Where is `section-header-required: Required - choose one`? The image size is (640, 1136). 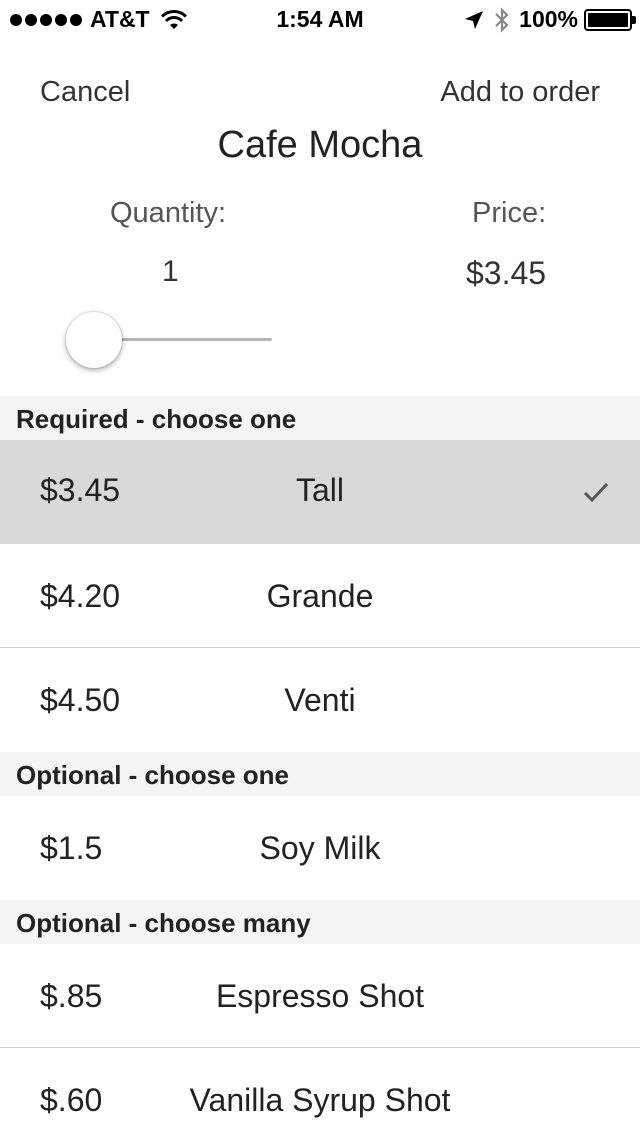 section-header-required: Required - choose one is located at coordinates (320, 418).